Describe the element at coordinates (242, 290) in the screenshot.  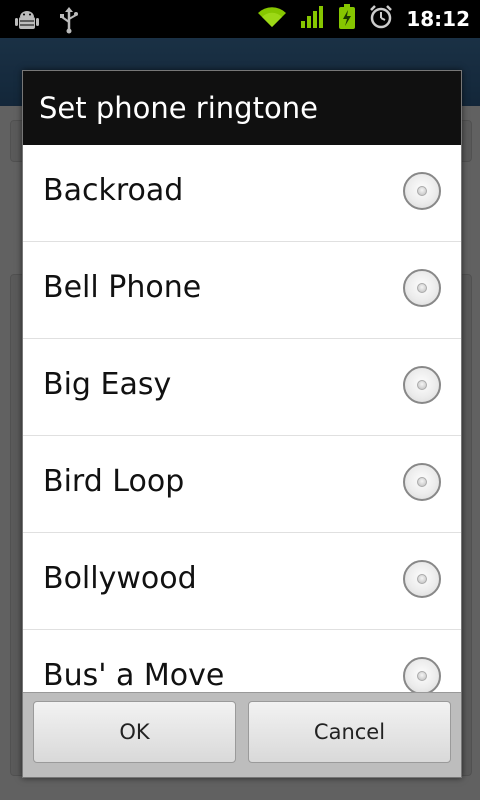
I see `list-item: Bell Phone` at that location.